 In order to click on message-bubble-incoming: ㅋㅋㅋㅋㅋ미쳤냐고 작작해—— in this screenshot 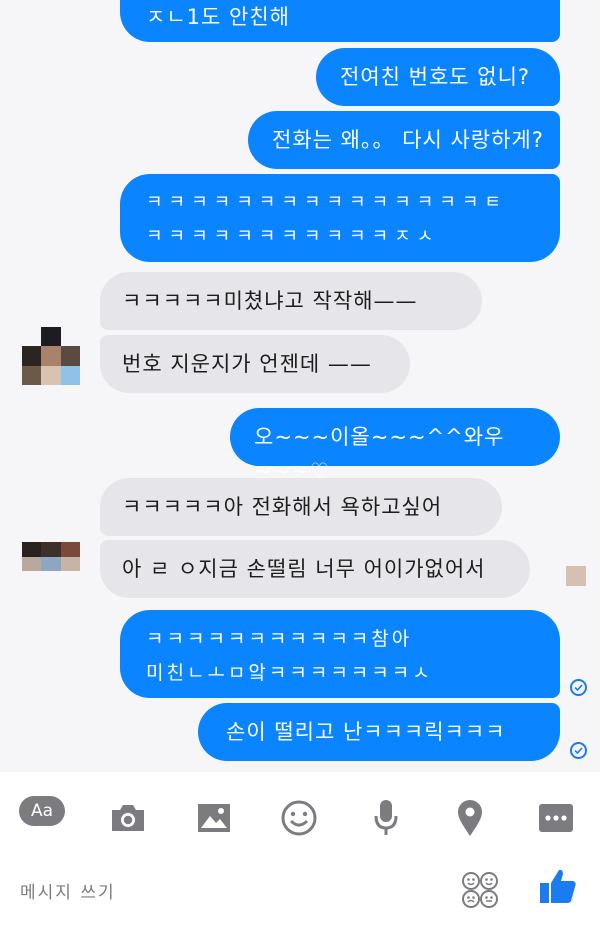, I will do `click(291, 301)`.